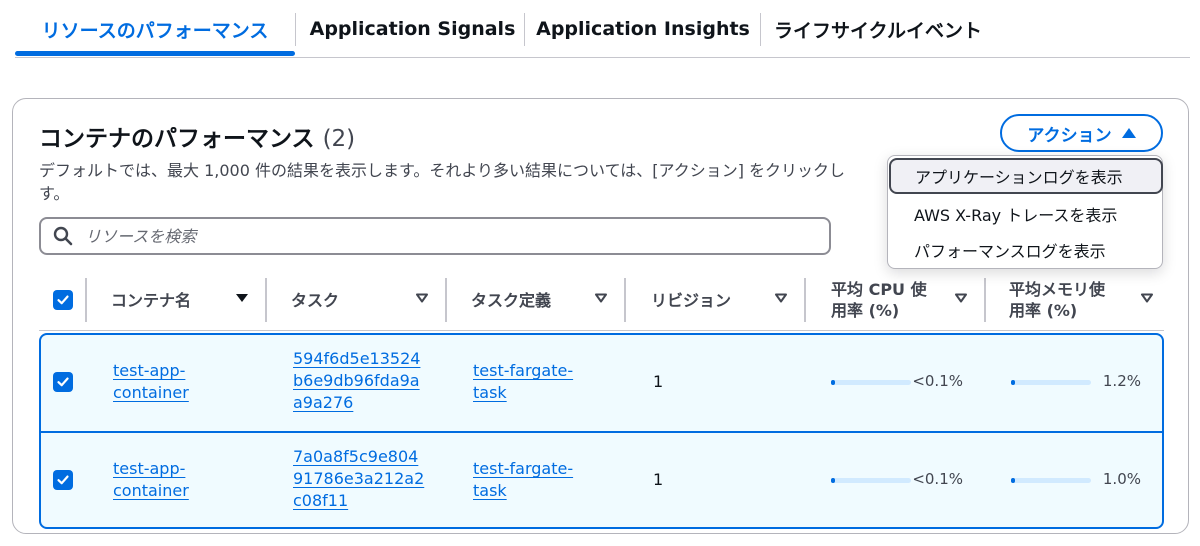 Image resolution: width=1200 pixels, height=546 pixels. What do you see at coordinates (356, 456) in the screenshot?
I see `link-text-line: 7a0a8f5c9e804` at bounding box center [356, 456].